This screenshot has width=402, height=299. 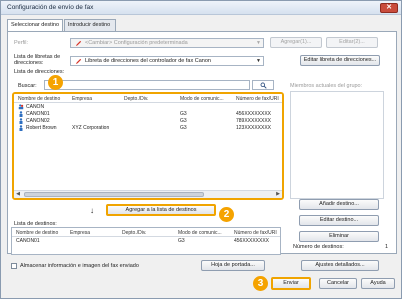 I want to click on row-name: CANON02, so click(x=38, y=121).